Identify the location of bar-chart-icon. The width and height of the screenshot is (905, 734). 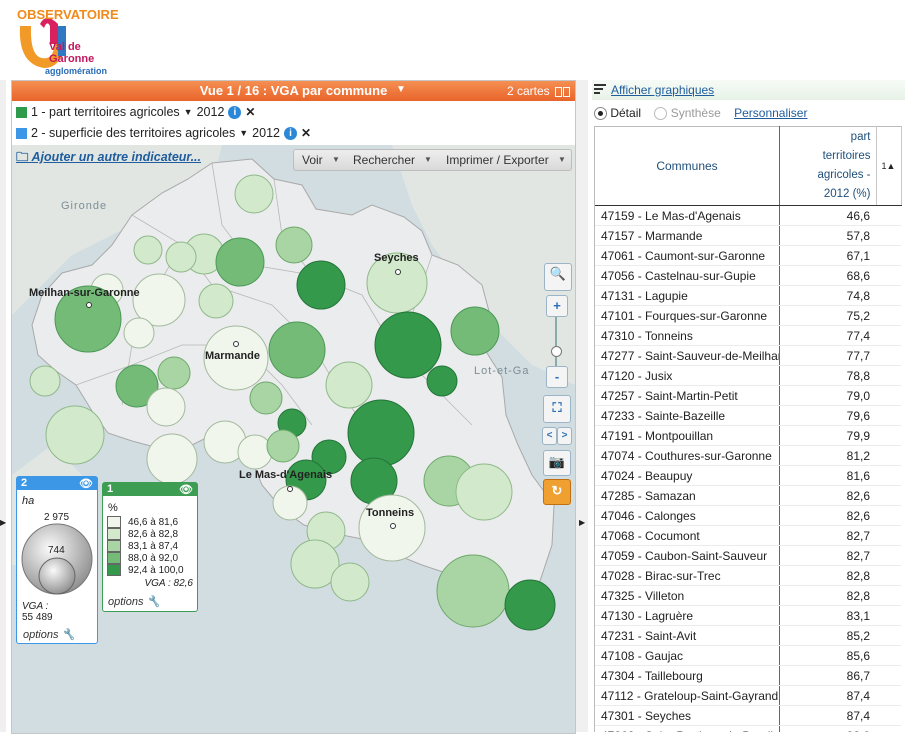
(600, 90).